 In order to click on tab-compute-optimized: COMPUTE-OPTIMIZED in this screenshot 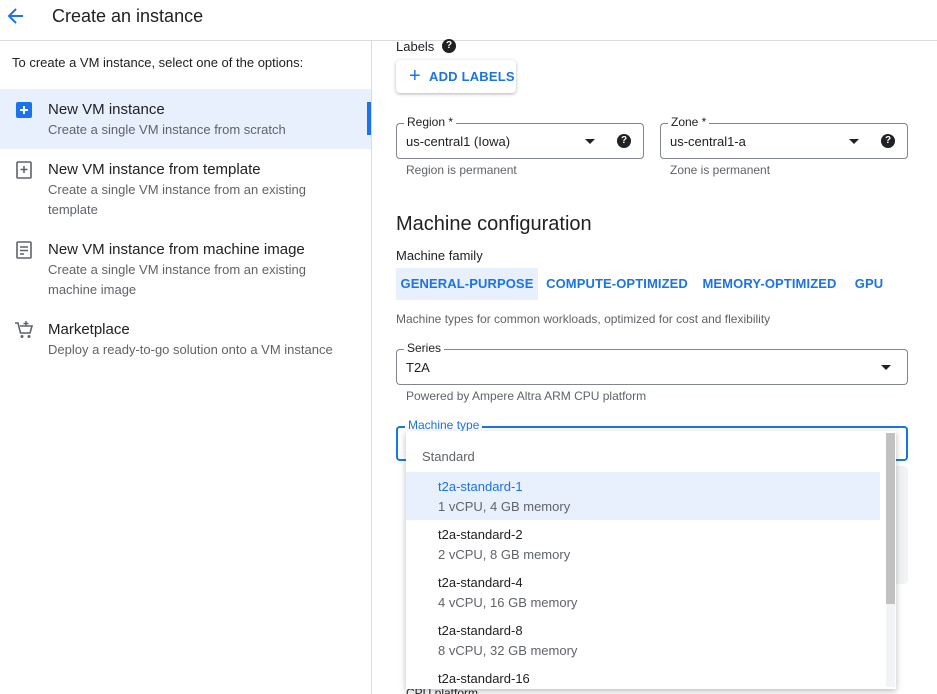, I will do `click(617, 284)`.